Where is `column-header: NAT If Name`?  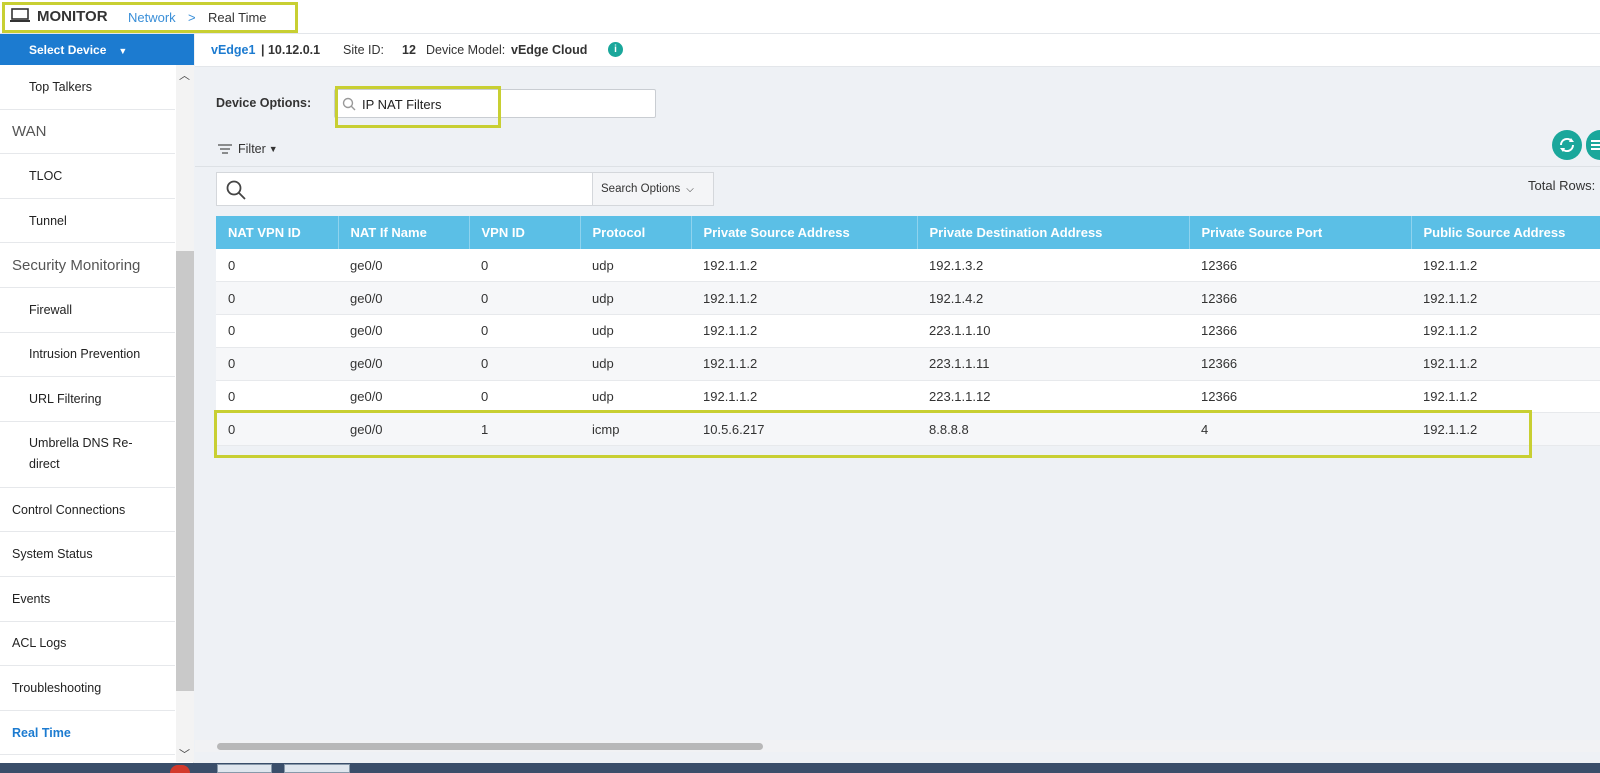
column-header: NAT If Name is located at coordinates (404, 232).